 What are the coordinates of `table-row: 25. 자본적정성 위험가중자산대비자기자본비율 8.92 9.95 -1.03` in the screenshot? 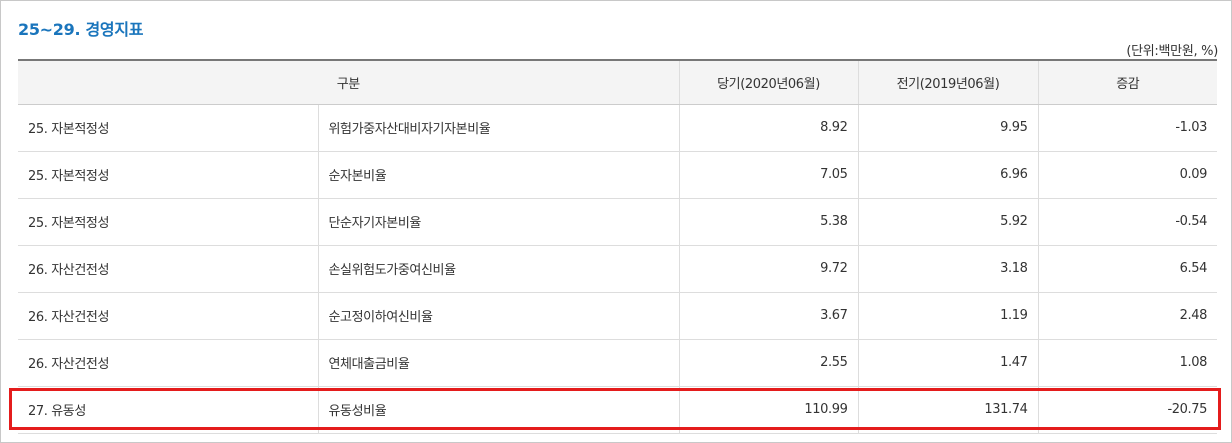 It's located at (617, 128).